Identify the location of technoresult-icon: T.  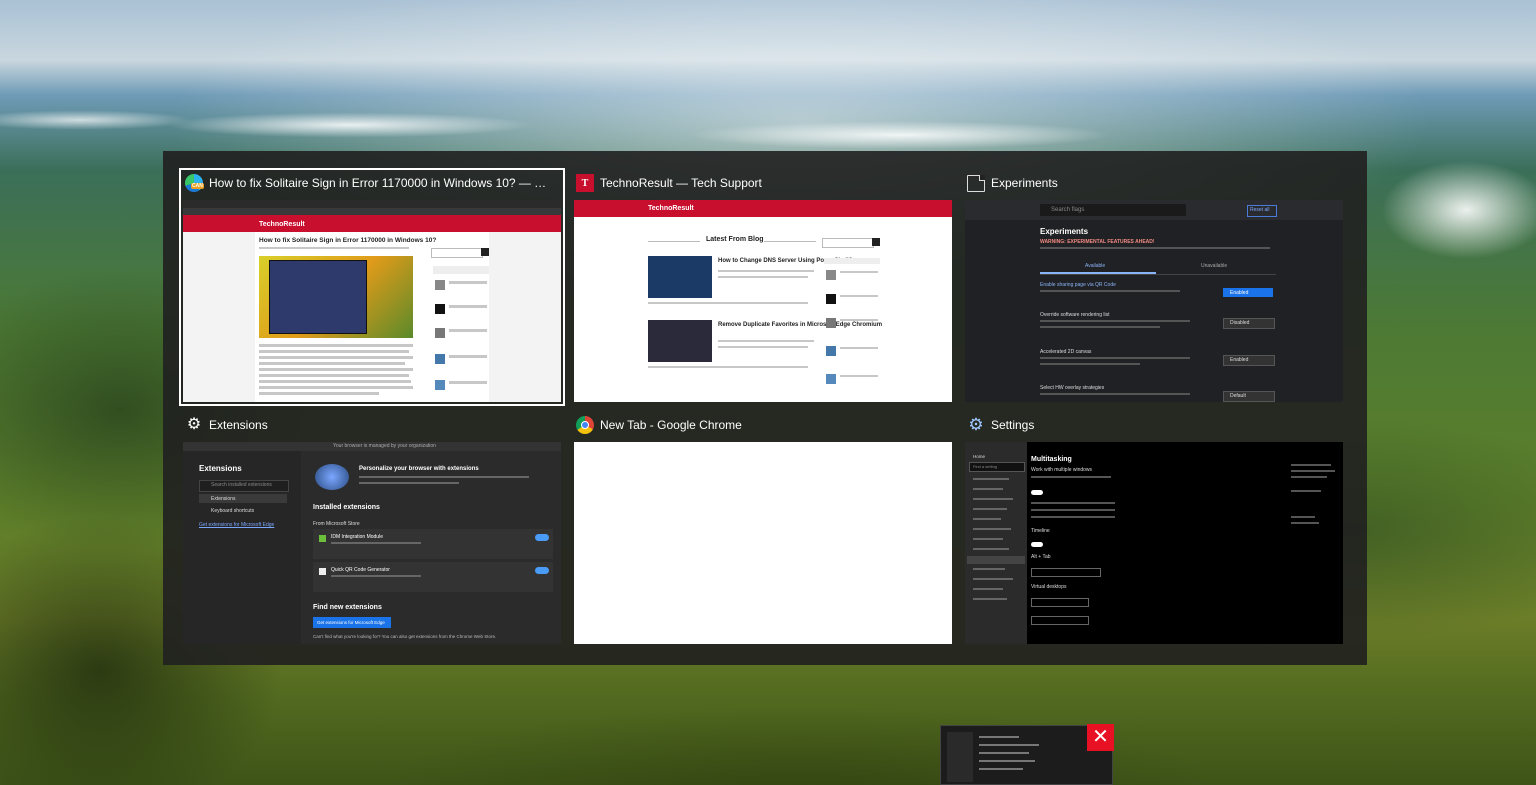
(585, 183).